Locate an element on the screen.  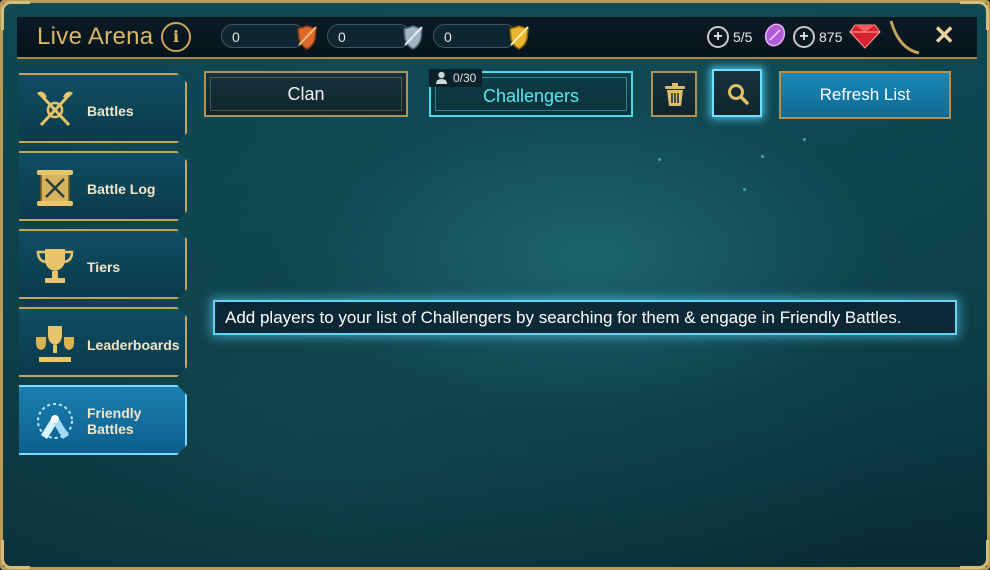
sidebar-item-label: Leaderboards is located at coordinates (133, 345).